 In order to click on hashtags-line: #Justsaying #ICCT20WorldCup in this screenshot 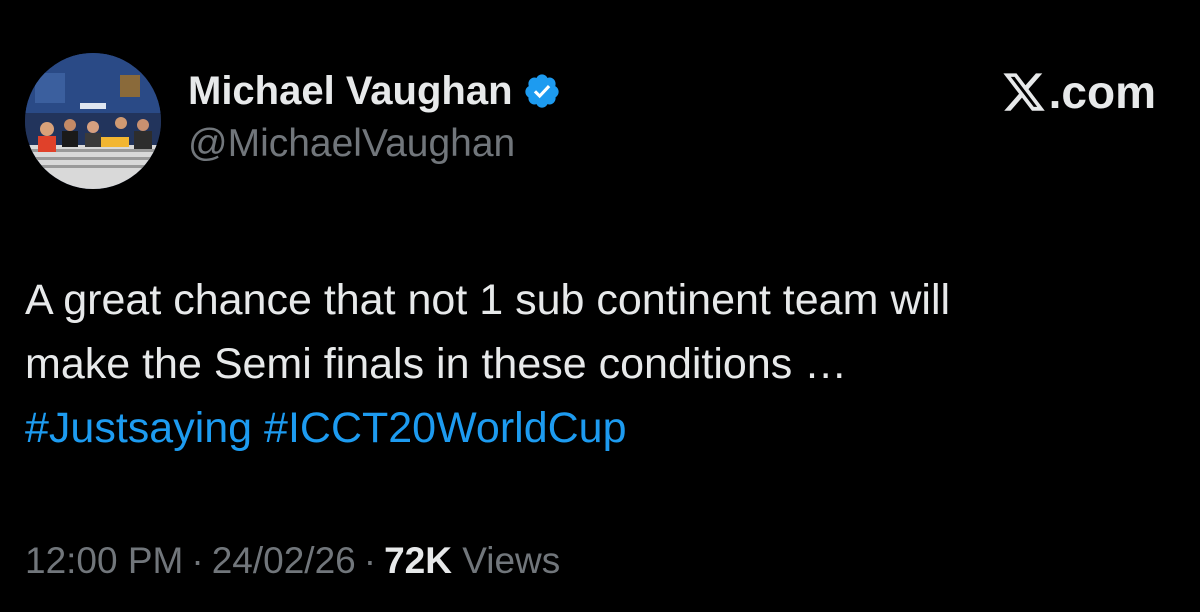, I will do `click(600, 428)`.